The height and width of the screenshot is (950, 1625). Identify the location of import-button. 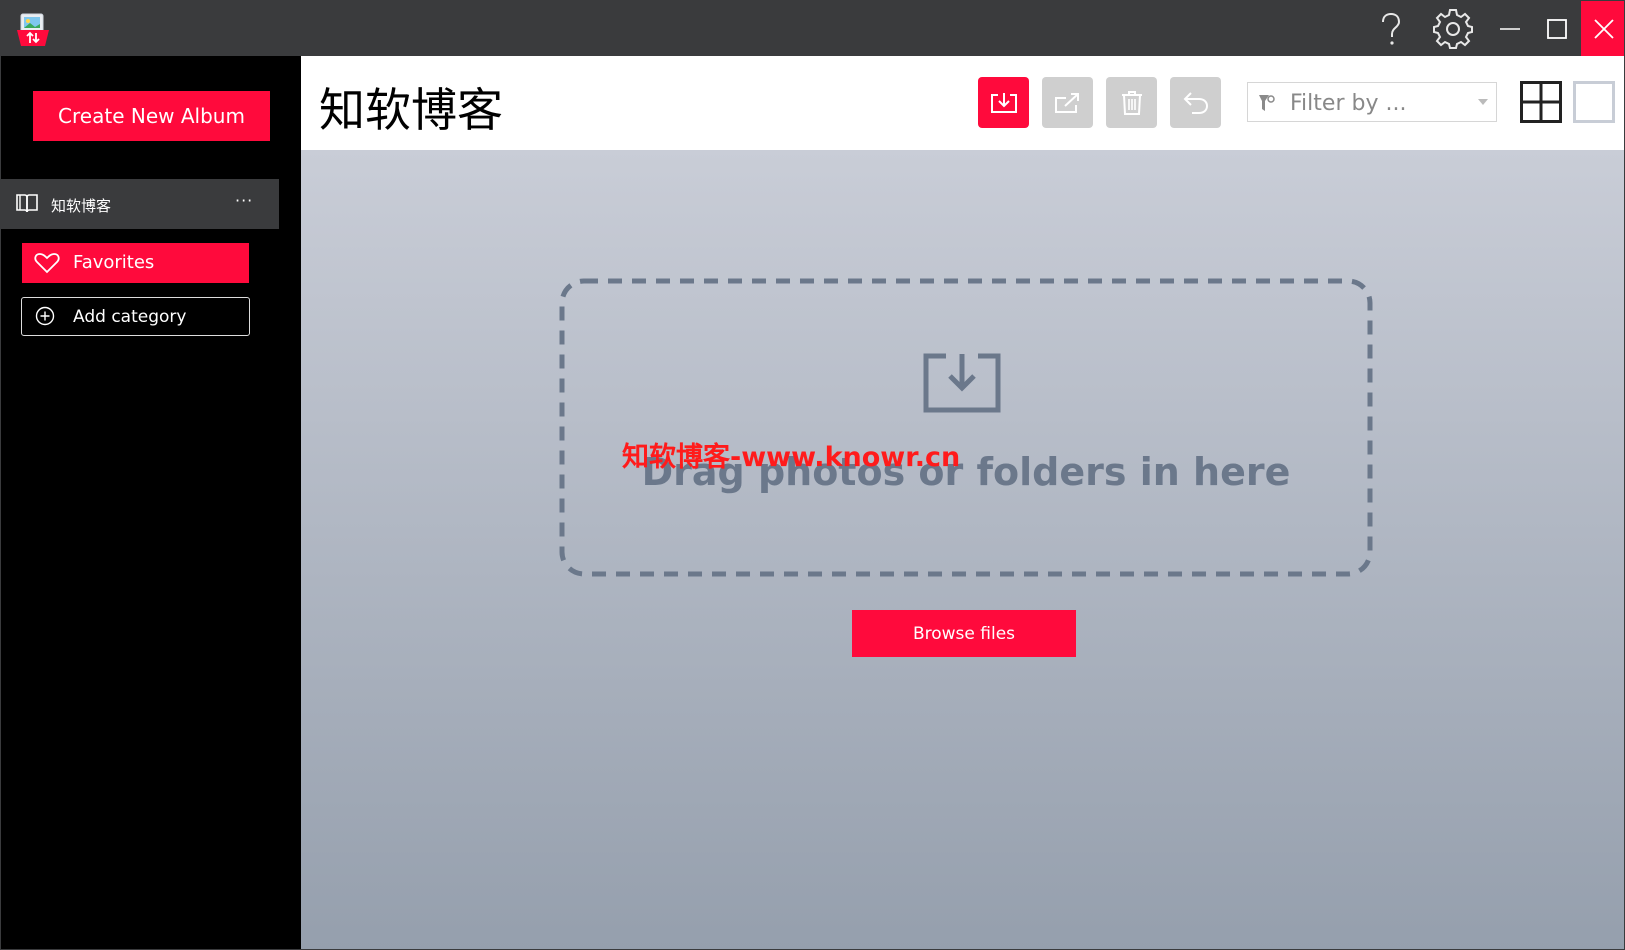
(1003, 102).